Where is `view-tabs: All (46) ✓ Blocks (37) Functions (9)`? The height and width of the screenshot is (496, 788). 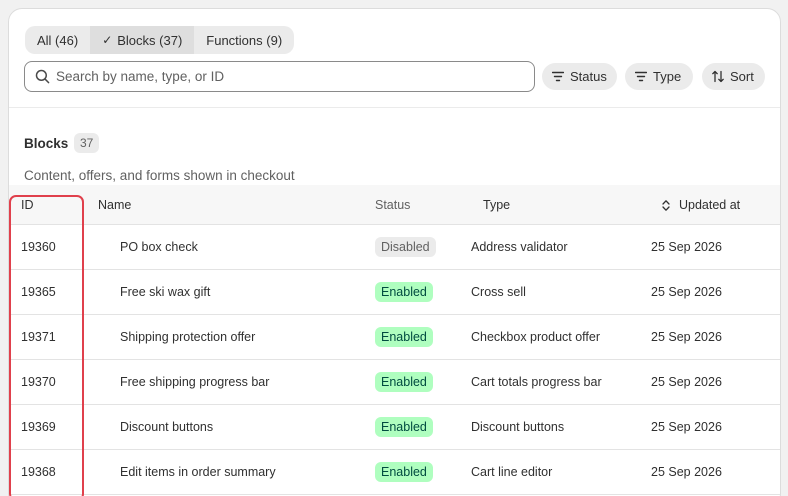
view-tabs: All (46) ✓ Blocks (37) Functions (9) is located at coordinates (160, 40).